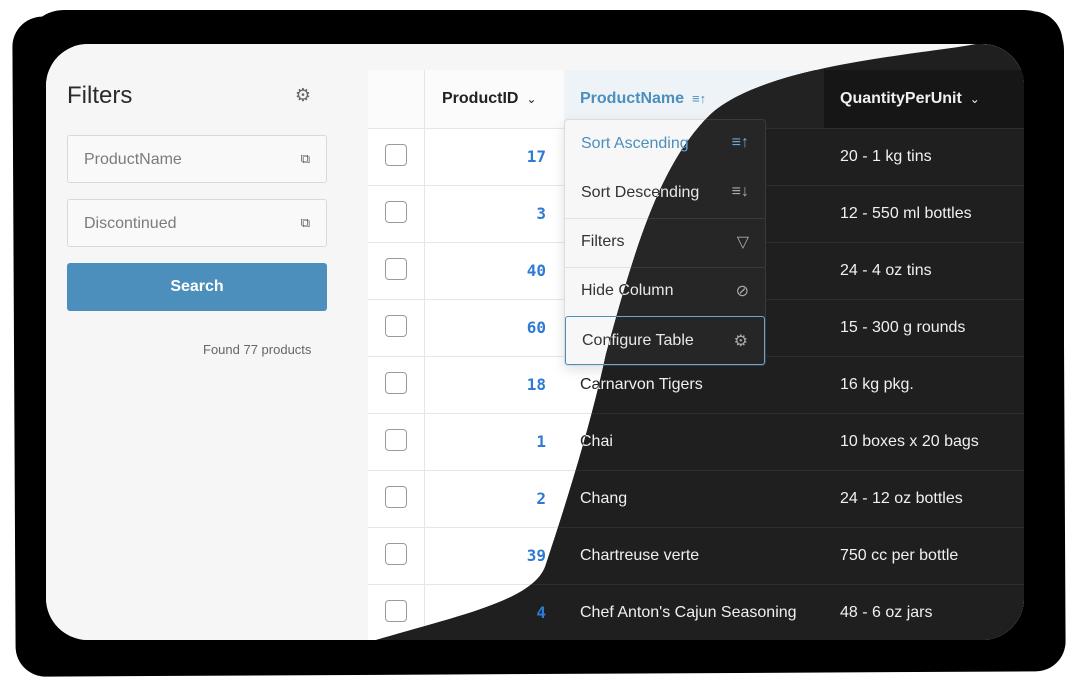  Describe the element at coordinates (133, 159) in the screenshot. I see `productname-placeholder: ProductName` at that location.